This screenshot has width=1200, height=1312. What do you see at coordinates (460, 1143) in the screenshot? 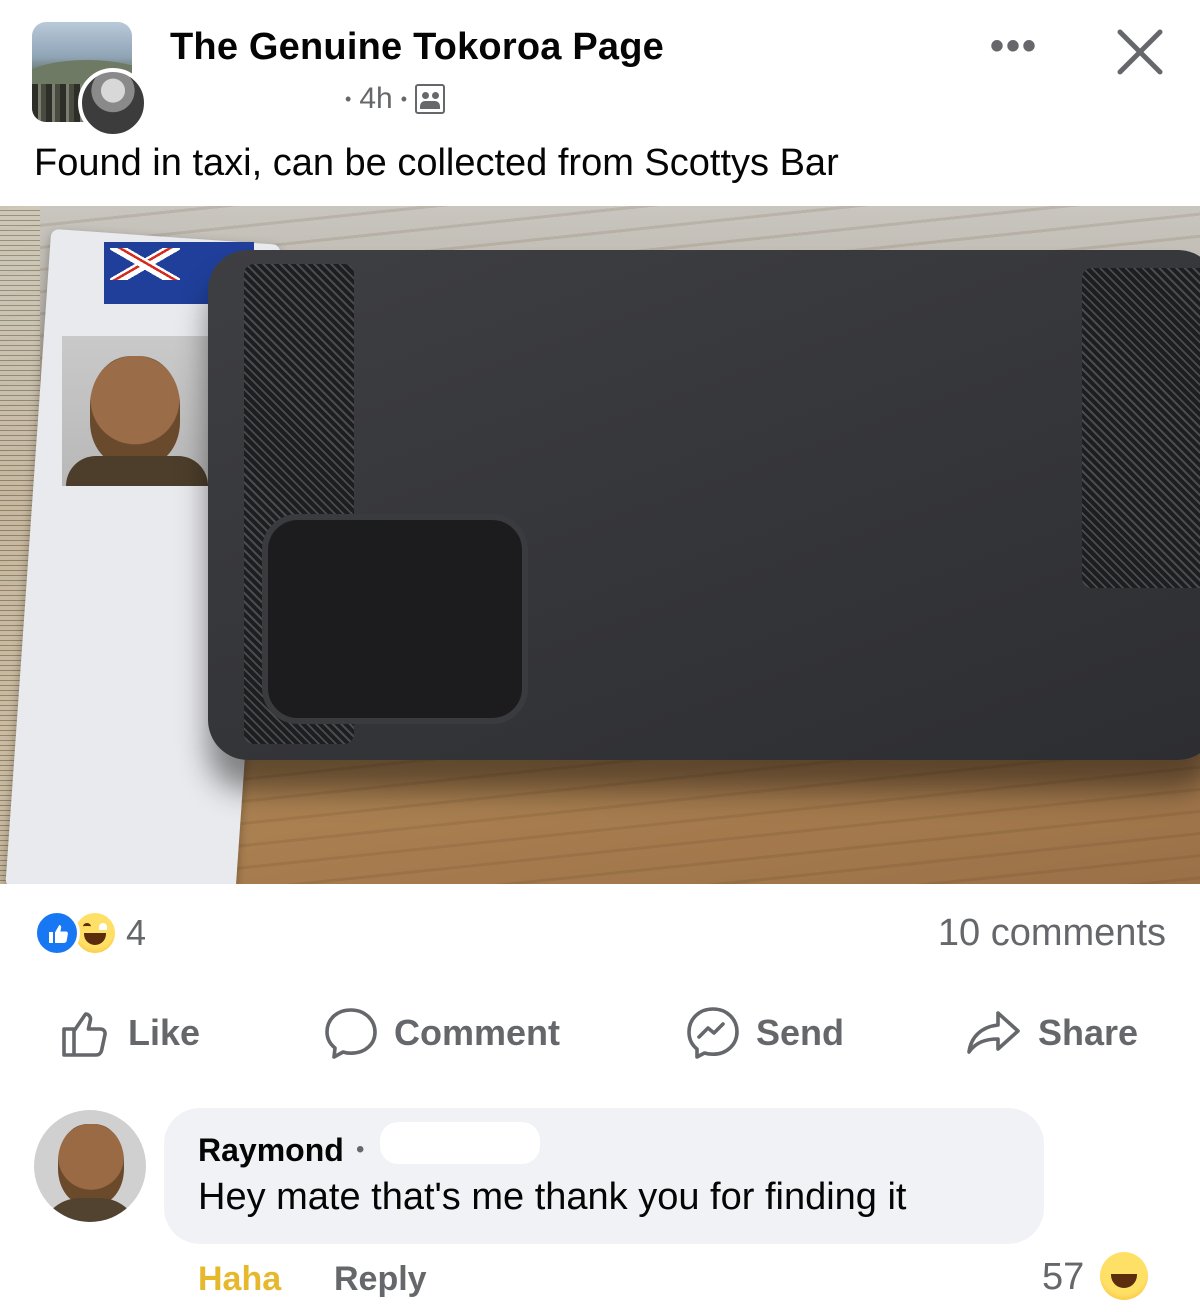
I see `redacted-area` at bounding box center [460, 1143].